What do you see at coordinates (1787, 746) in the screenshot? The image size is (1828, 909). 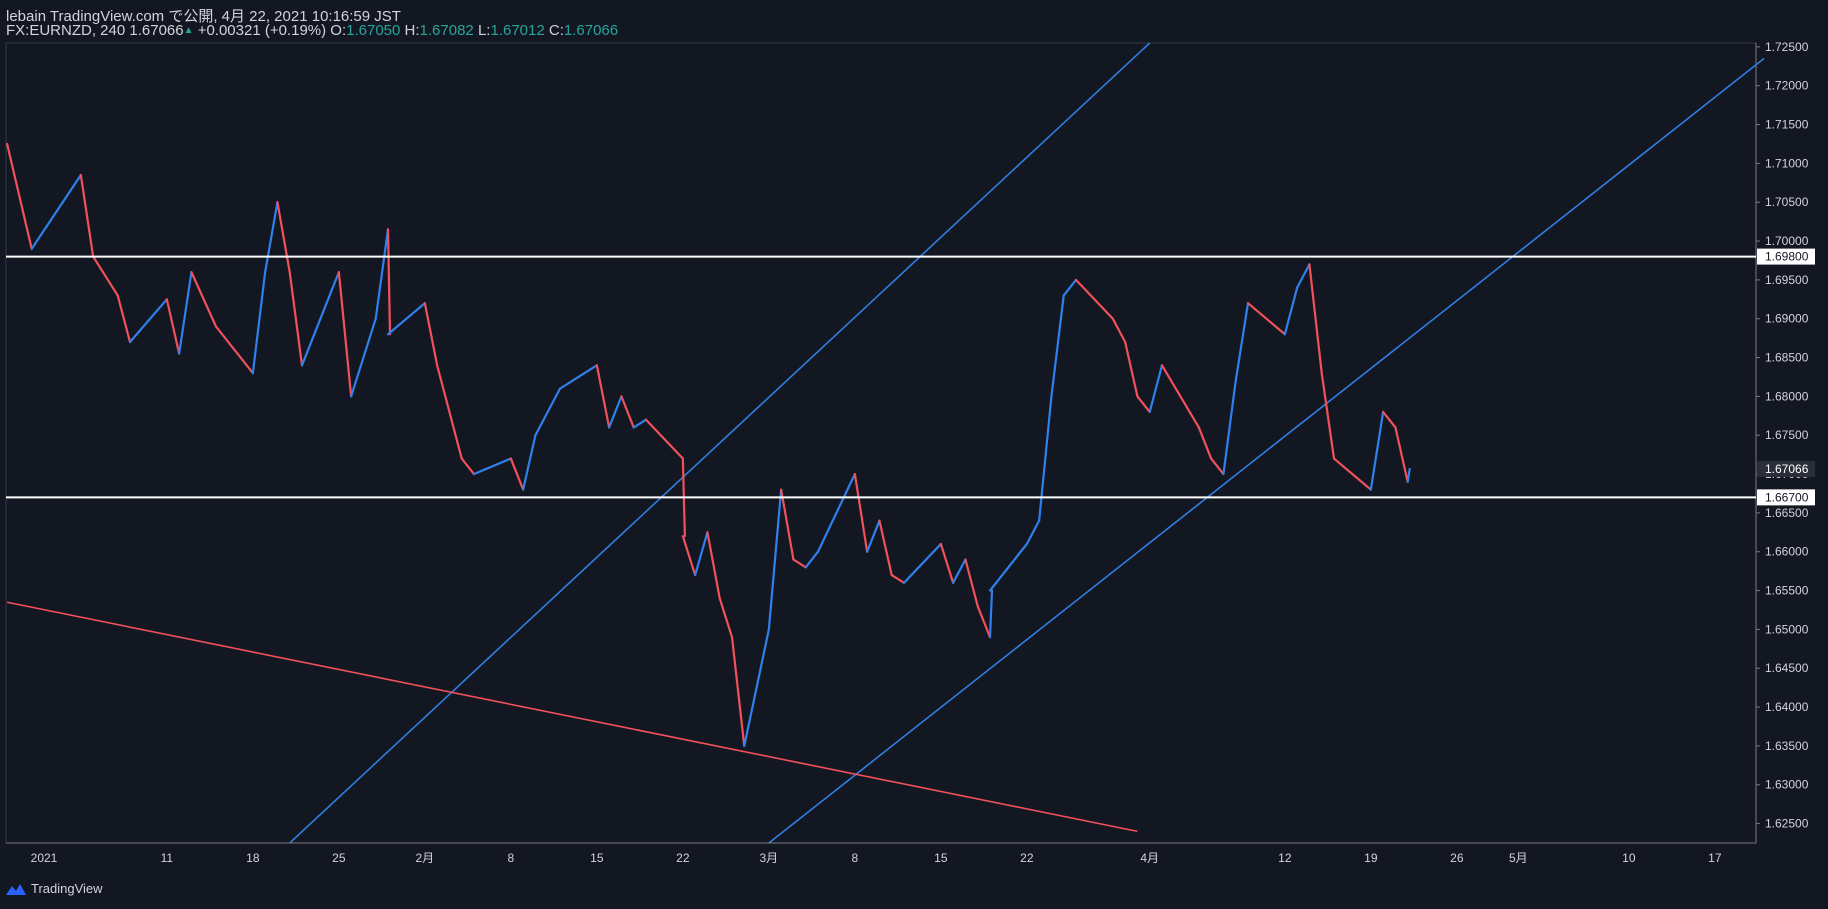 I see `y-tick-label: 1.63500` at bounding box center [1787, 746].